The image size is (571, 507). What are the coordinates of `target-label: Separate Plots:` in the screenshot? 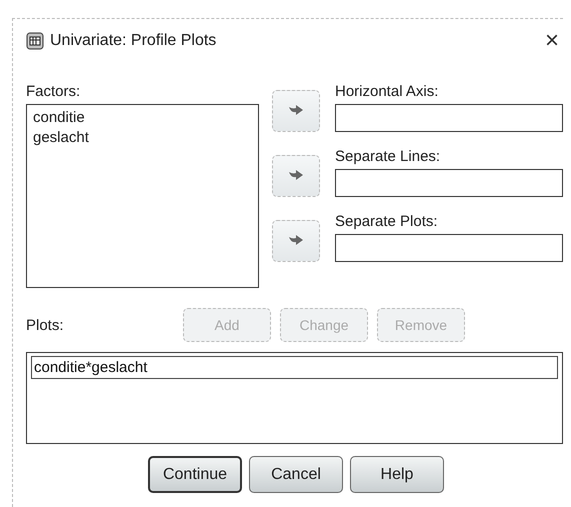 It's located at (387, 221).